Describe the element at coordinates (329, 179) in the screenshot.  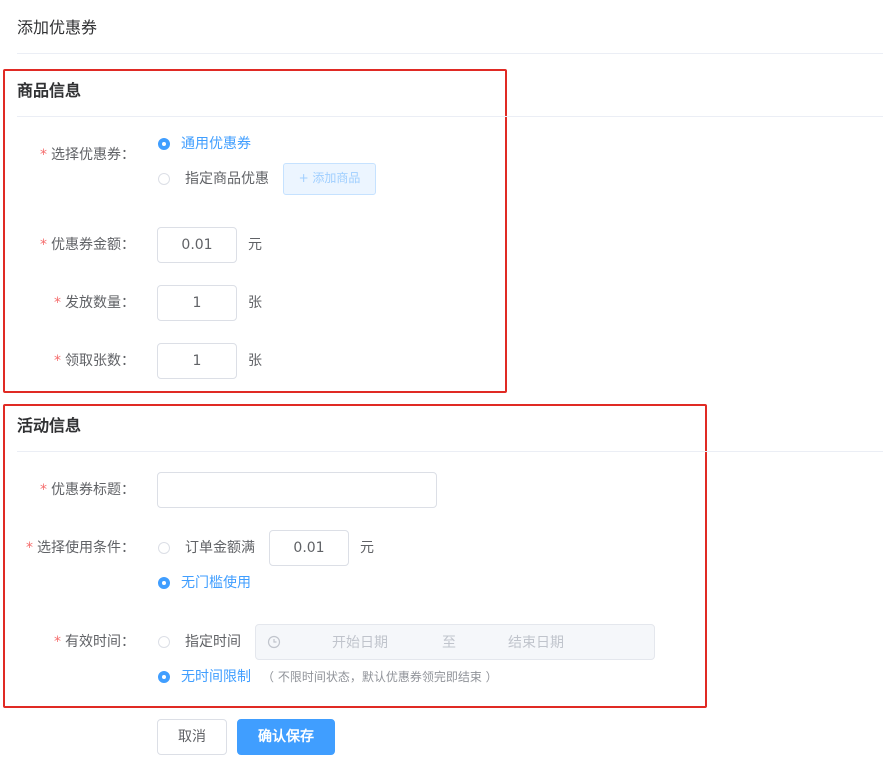
I see `add-goods-button: + 添加商品` at that location.